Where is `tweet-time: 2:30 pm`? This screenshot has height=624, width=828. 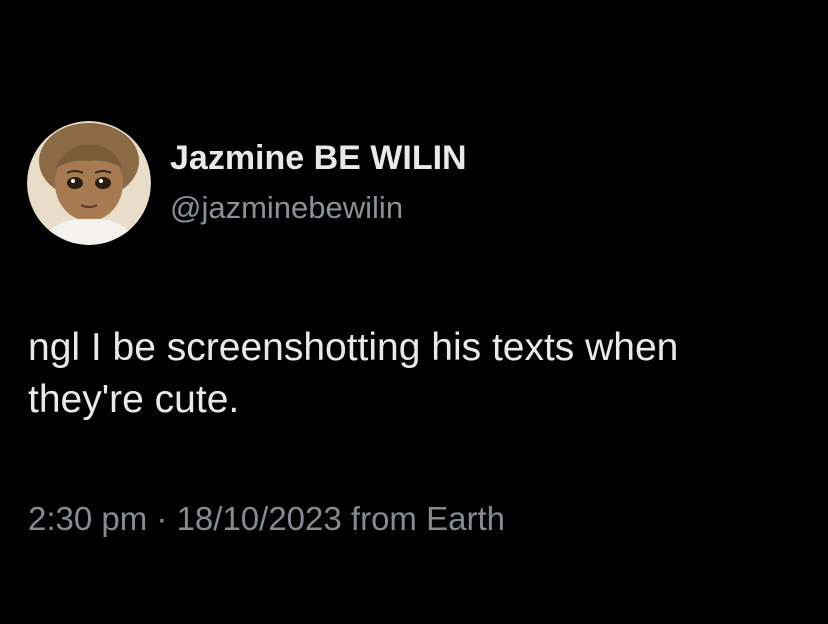 tweet-time: 2:30 pm is located at coordinates (87, 518).